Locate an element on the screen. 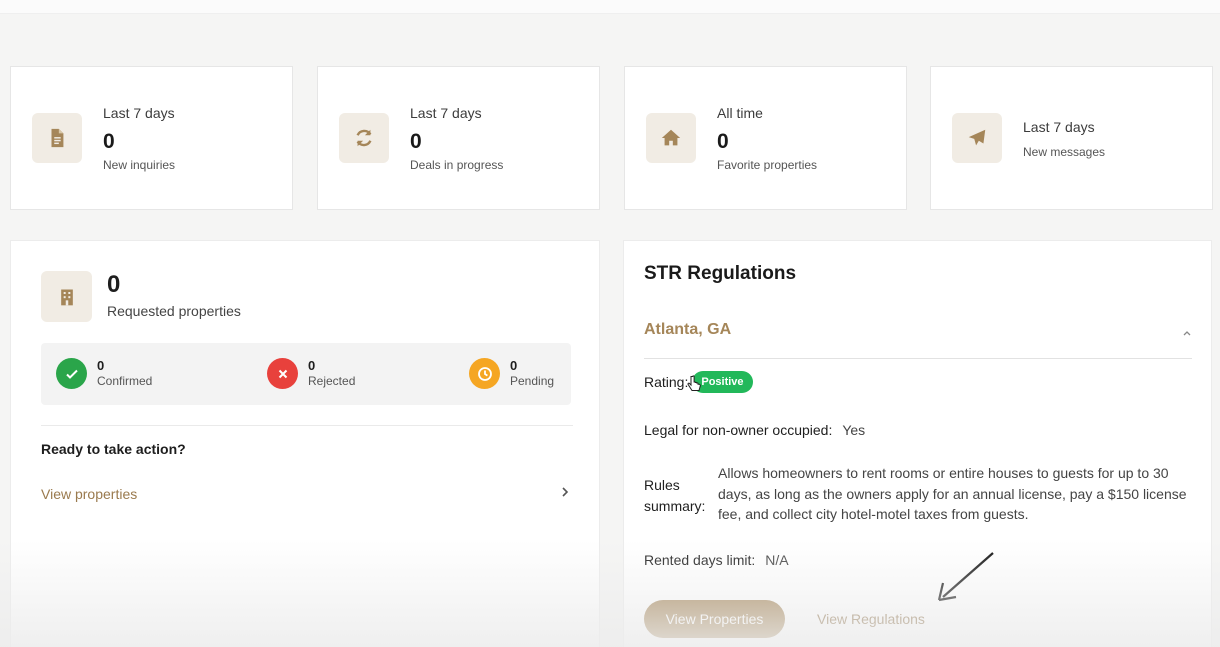 Image resolution: width=1220 pixels, height=647 pixels. document-icon is located at coordinates (57, 138).